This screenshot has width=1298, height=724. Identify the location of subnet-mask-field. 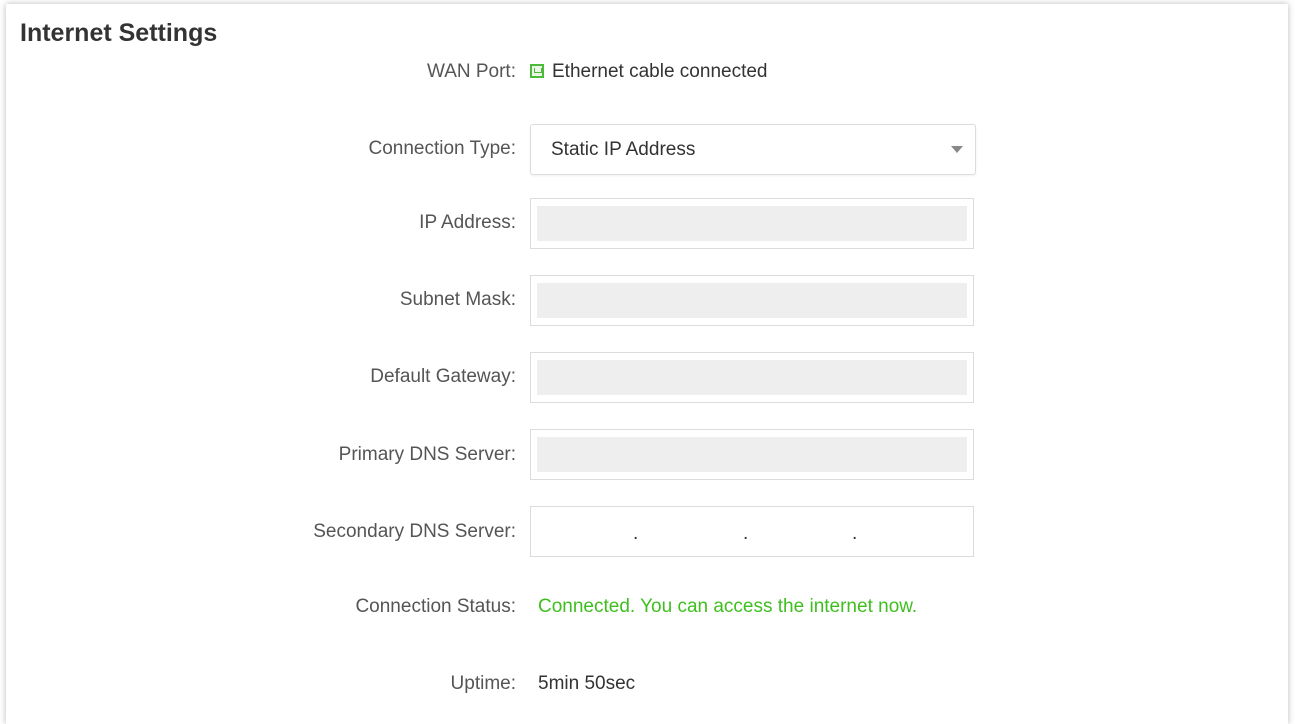
(752, 300).